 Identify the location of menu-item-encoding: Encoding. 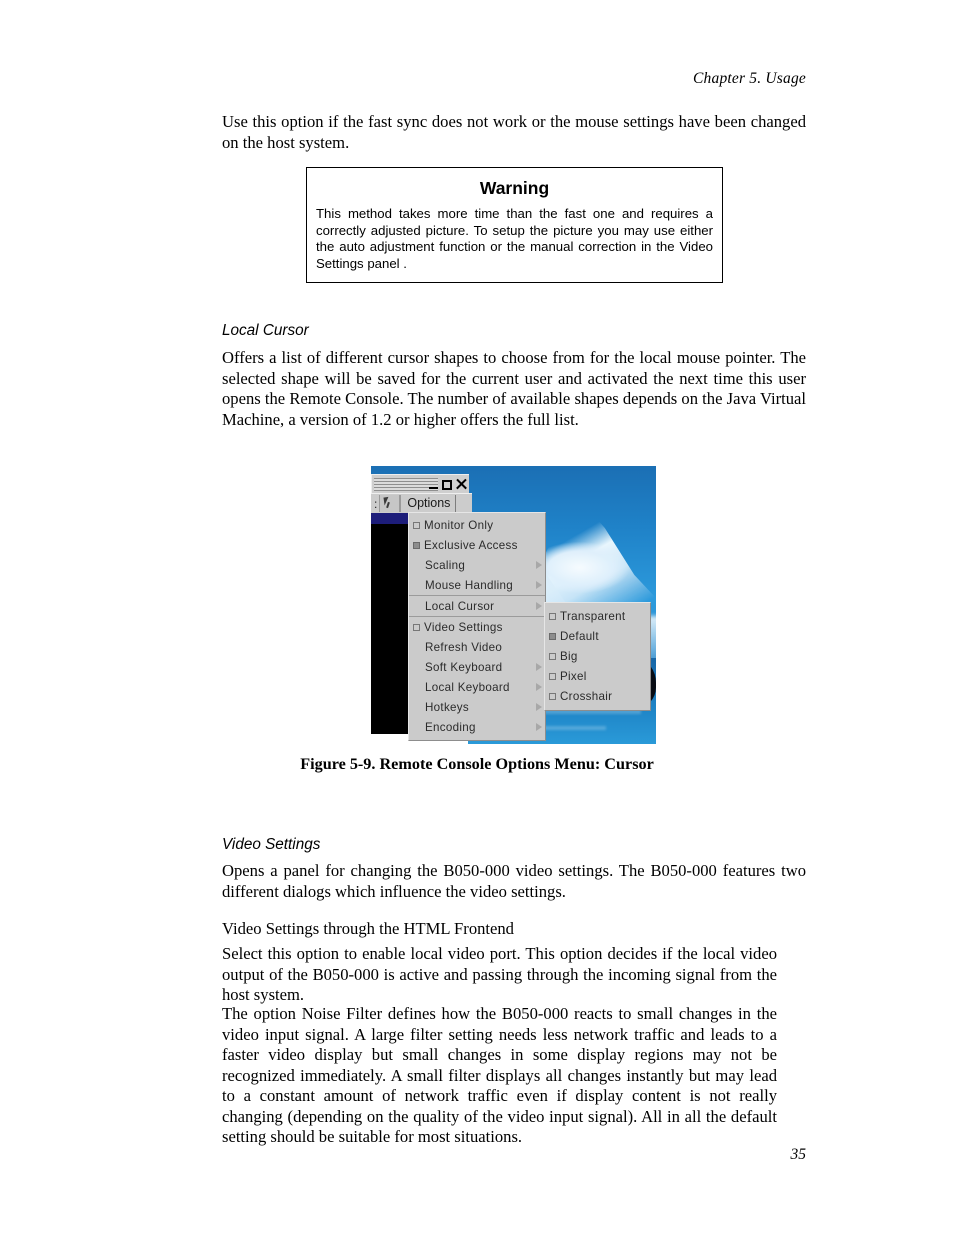
(477, 727).